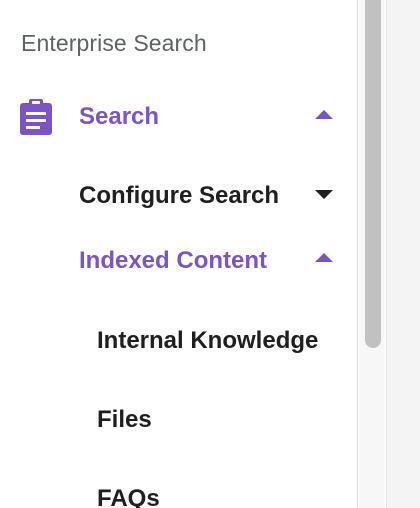  I want to click on clipboard-icon, so click(36, 117).